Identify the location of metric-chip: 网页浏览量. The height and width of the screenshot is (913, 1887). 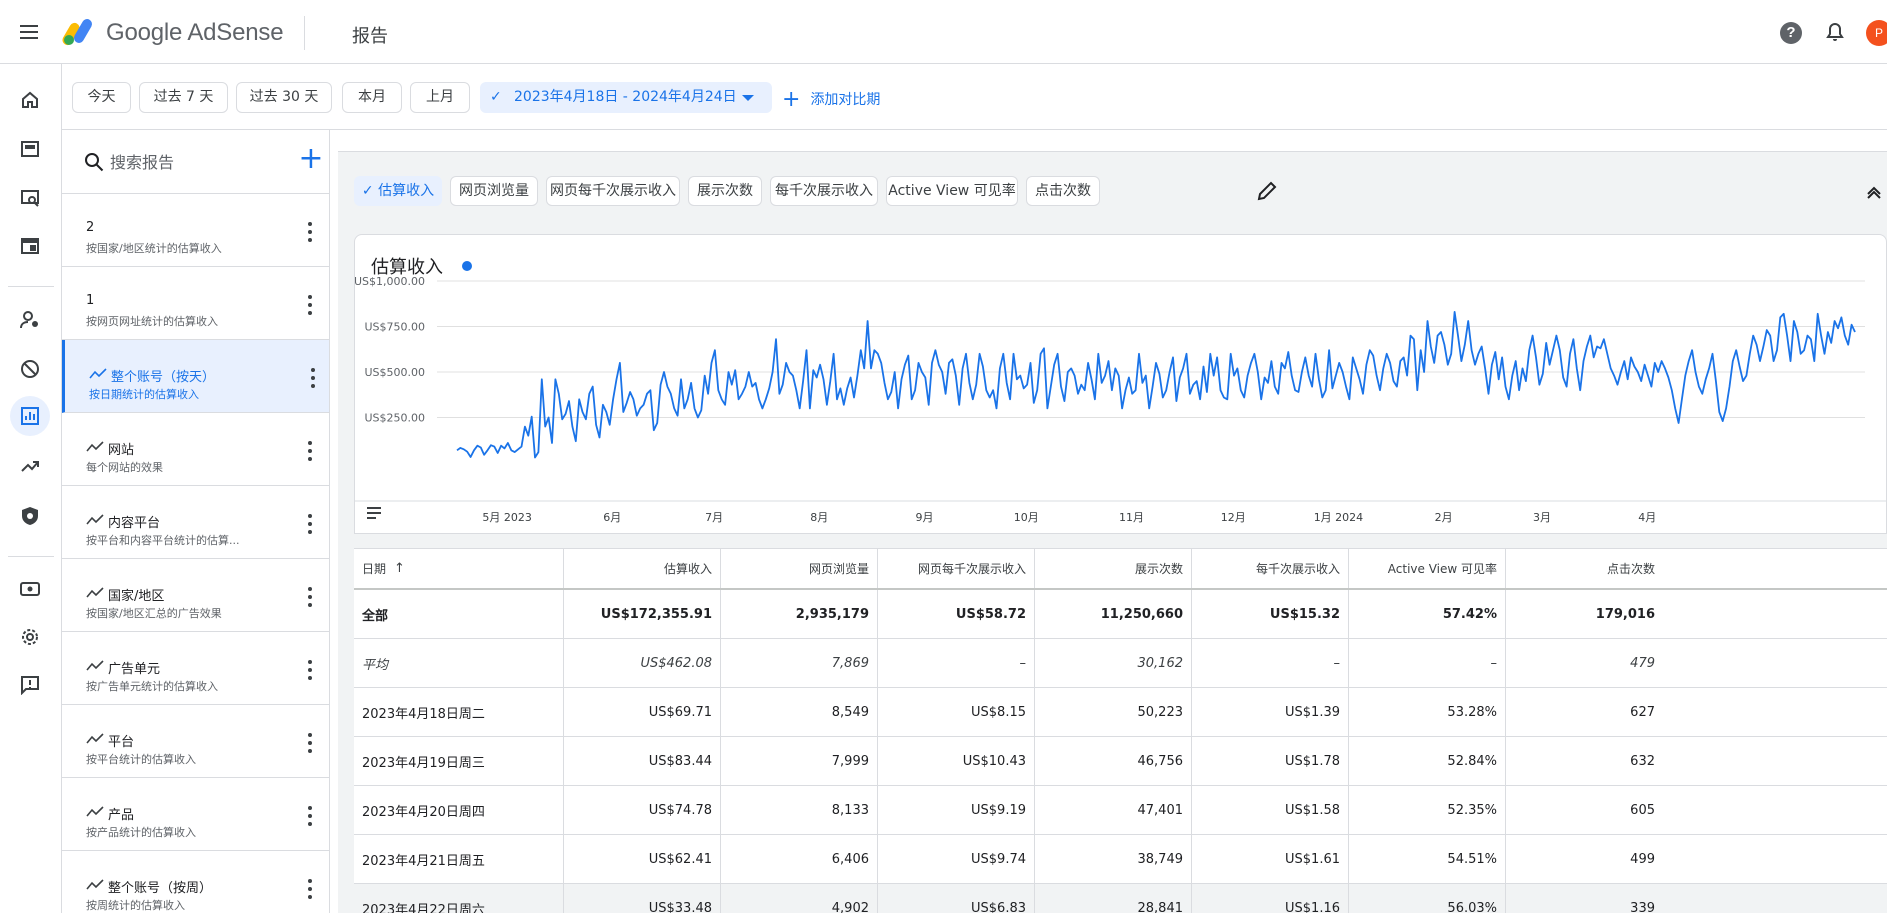
(494, 191).